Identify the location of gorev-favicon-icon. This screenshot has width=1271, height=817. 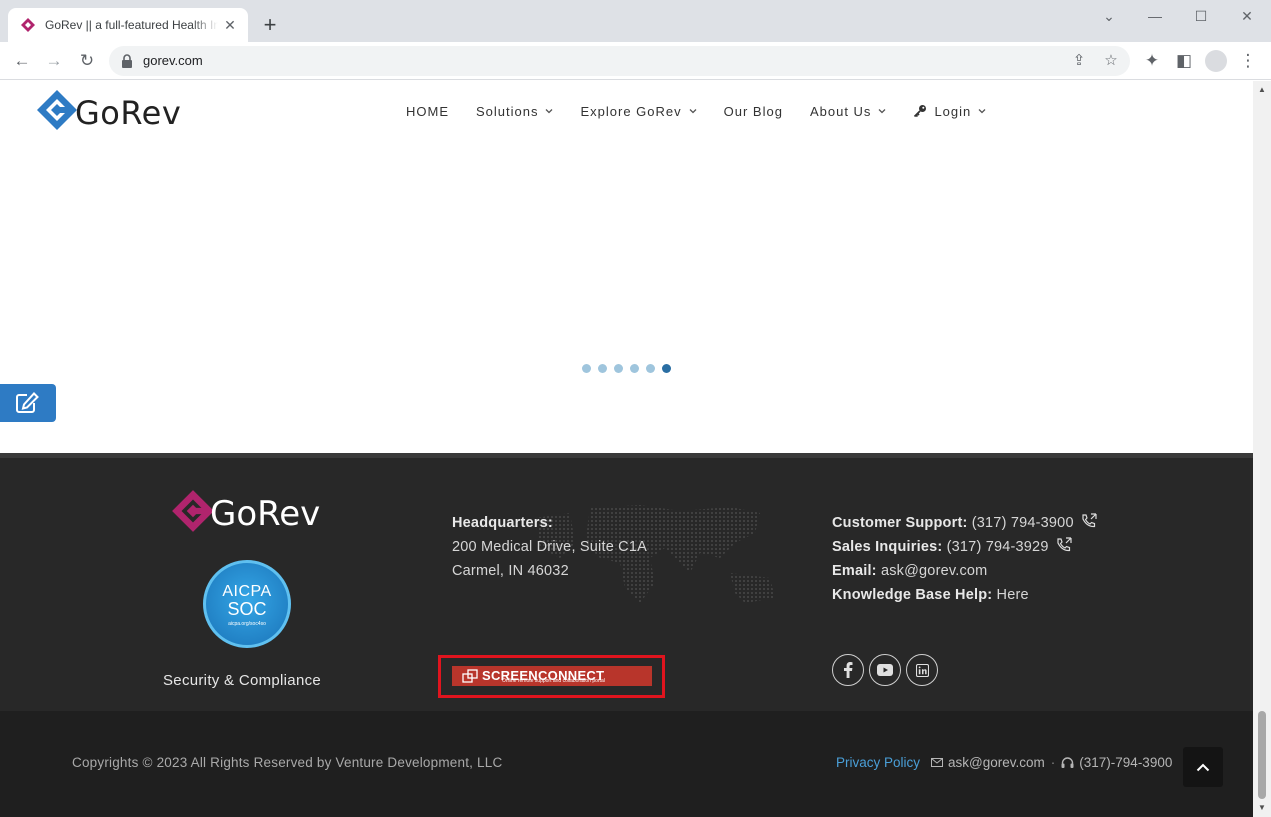
(28, 25).